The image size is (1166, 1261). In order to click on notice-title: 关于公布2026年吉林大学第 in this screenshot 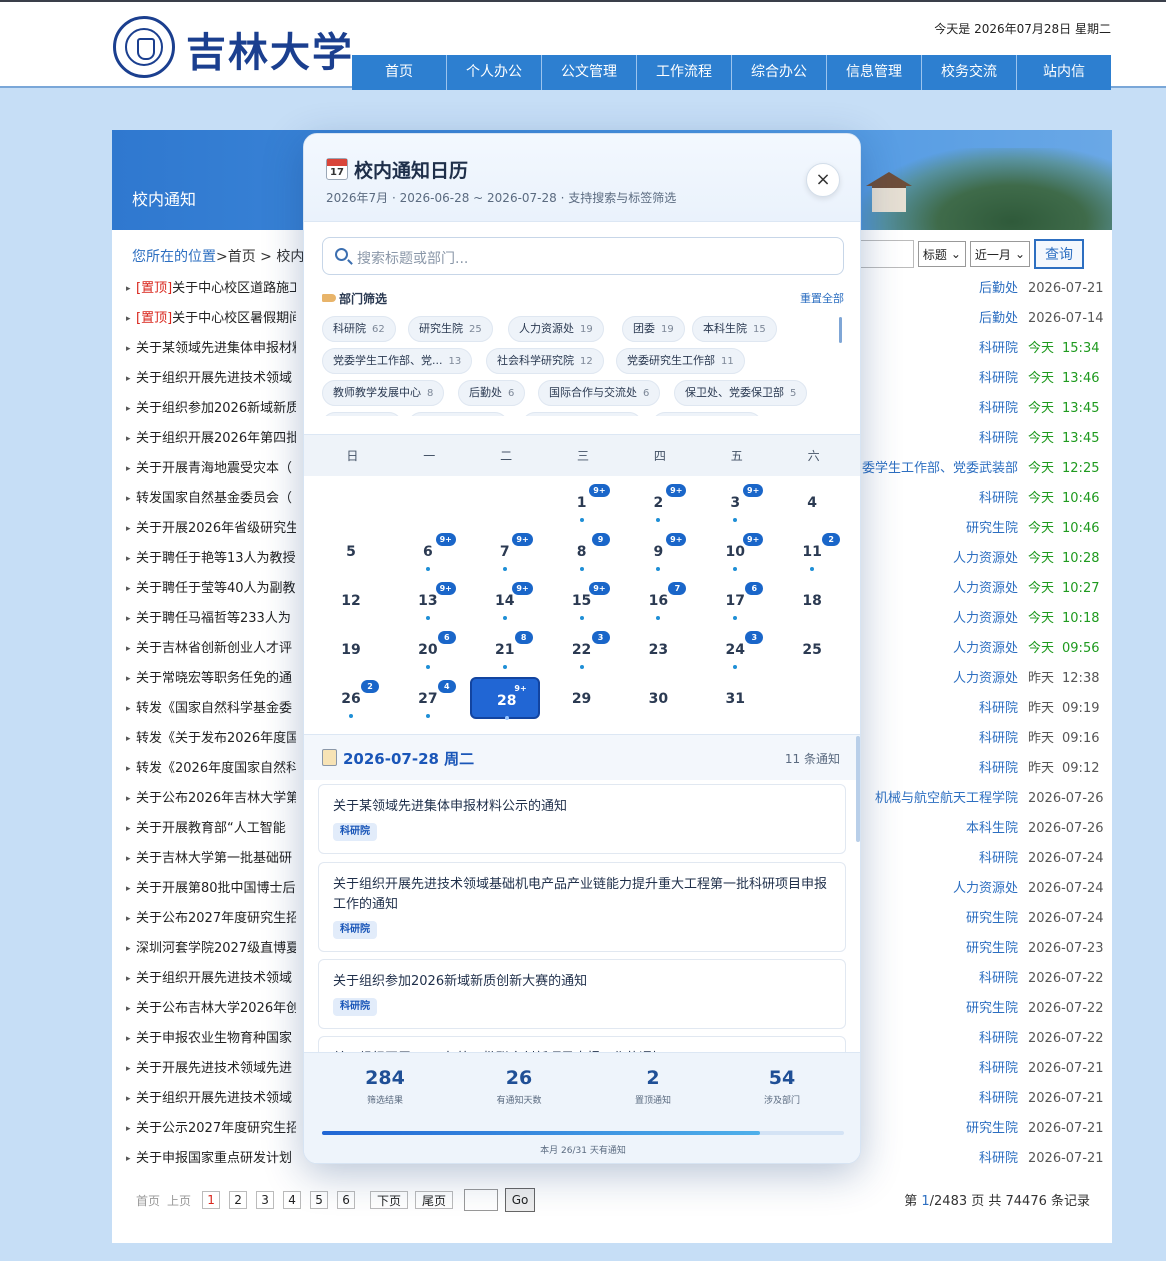, I will do `click(216, 799)`.